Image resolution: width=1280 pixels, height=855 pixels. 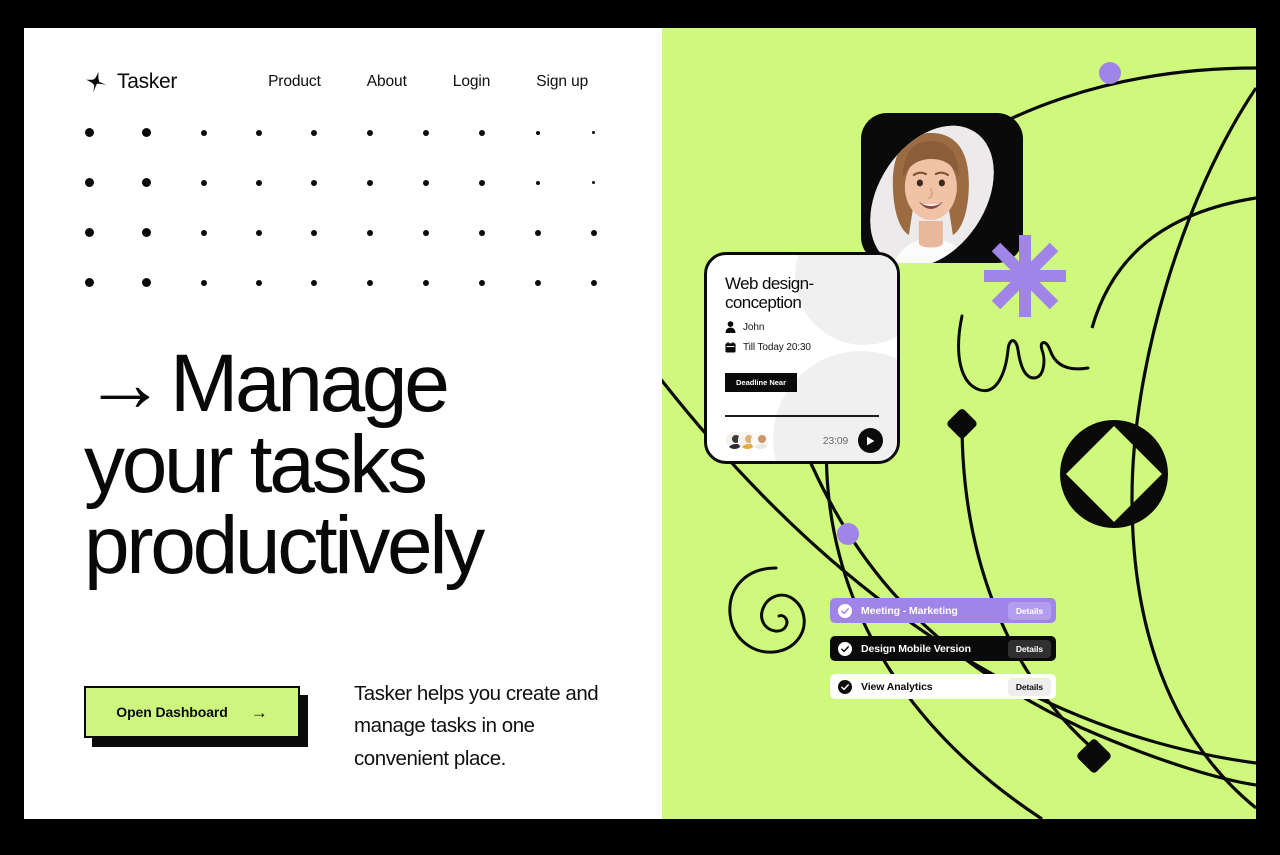 What do you see at coordinates (256, 465) in the screenshot?
I see `hero-line-2: your tasks` at bounding box center [256, 465].